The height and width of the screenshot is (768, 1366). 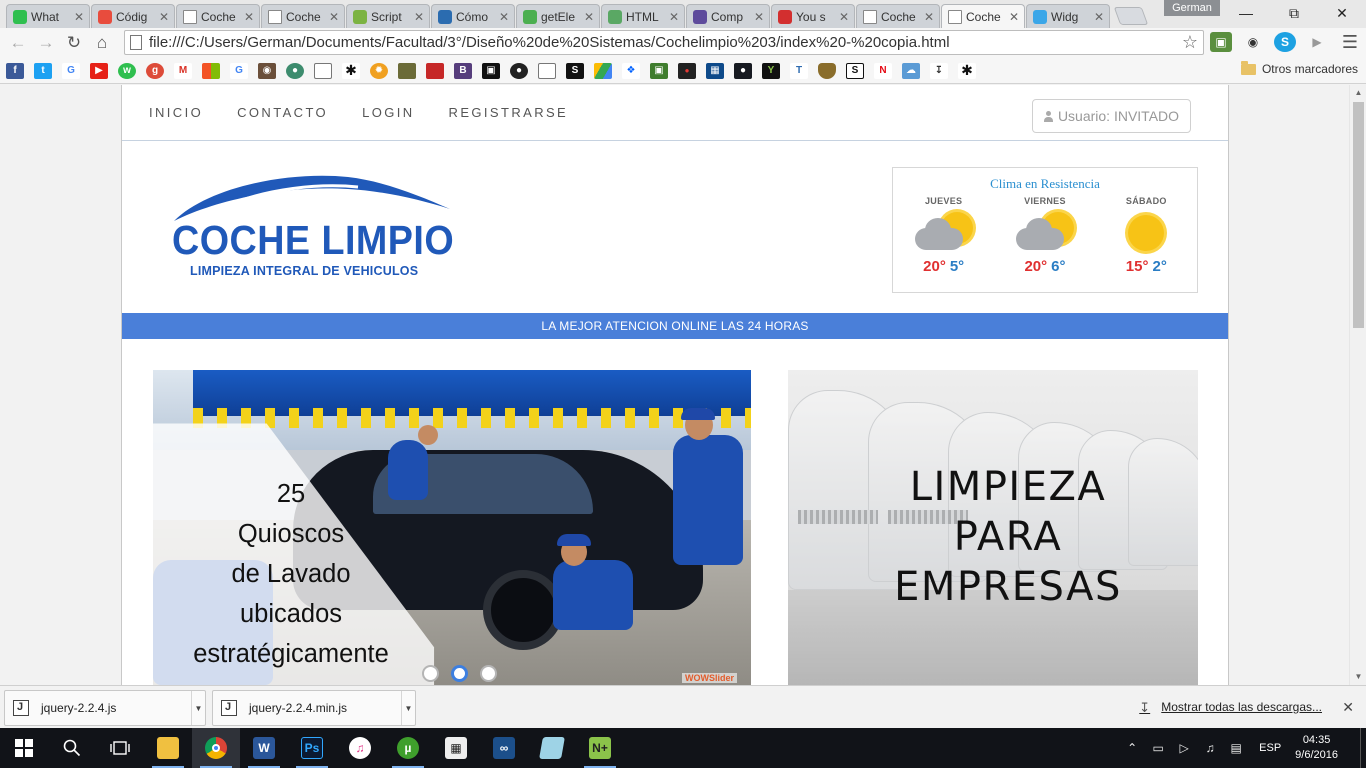 I want to click on battery-icon: ▭, so click(x=1158, y=748).